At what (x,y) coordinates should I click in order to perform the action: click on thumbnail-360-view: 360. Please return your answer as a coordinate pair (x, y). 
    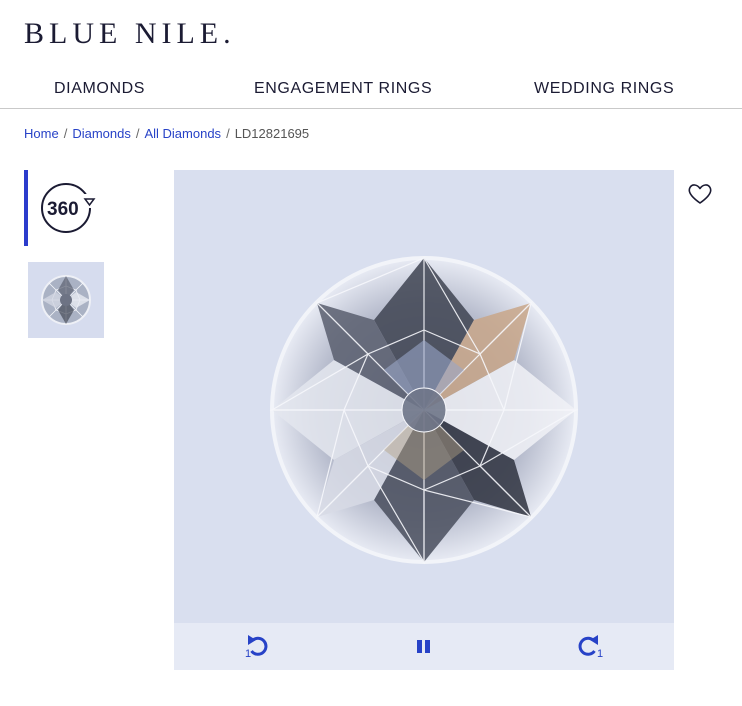
    Looking at the image, I should click on (64, 208).